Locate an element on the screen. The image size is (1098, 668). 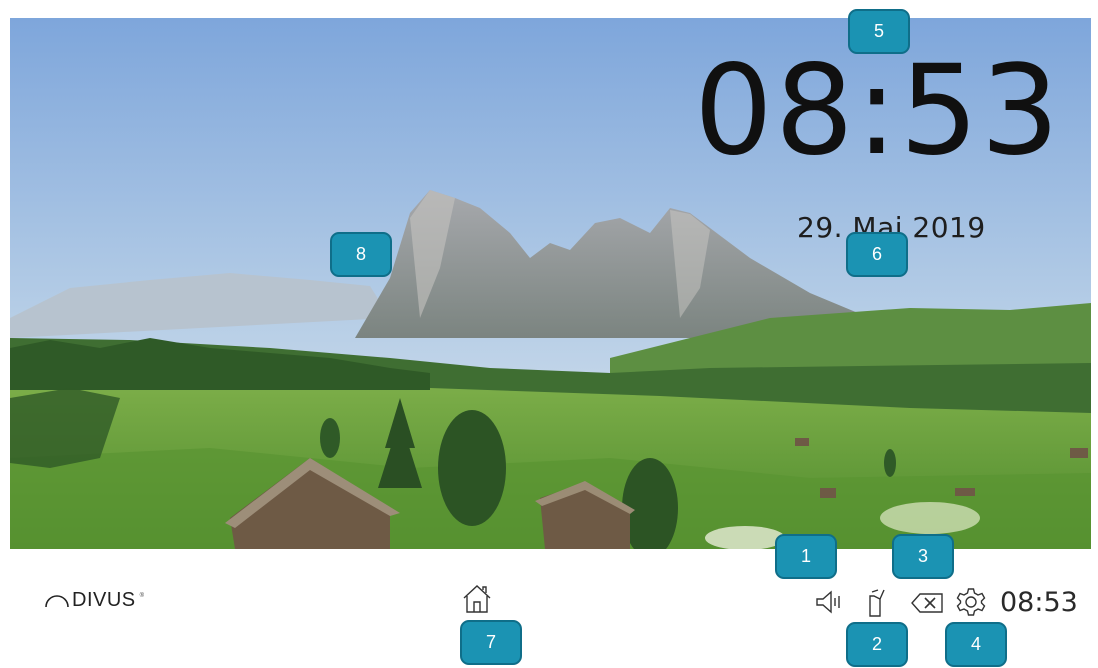
divus-logo: DIVUS ® is located at coordinates (94, 600).